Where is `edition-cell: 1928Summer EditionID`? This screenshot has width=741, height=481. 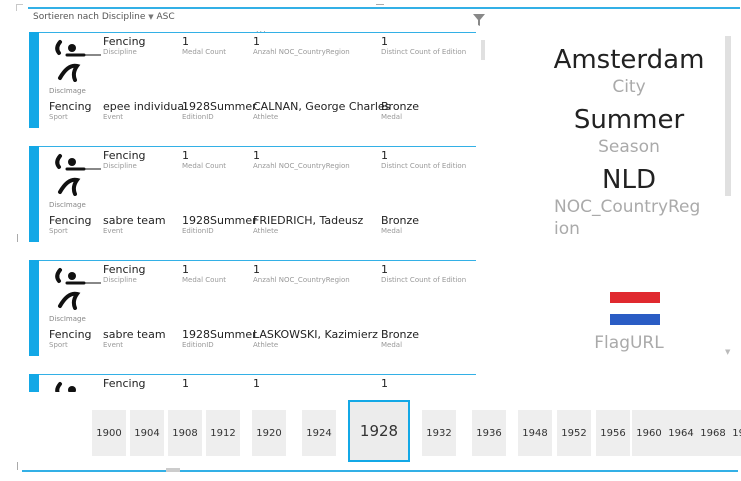
edition-cell: 1928Summer EditionID is located at coordinates (219, 111).